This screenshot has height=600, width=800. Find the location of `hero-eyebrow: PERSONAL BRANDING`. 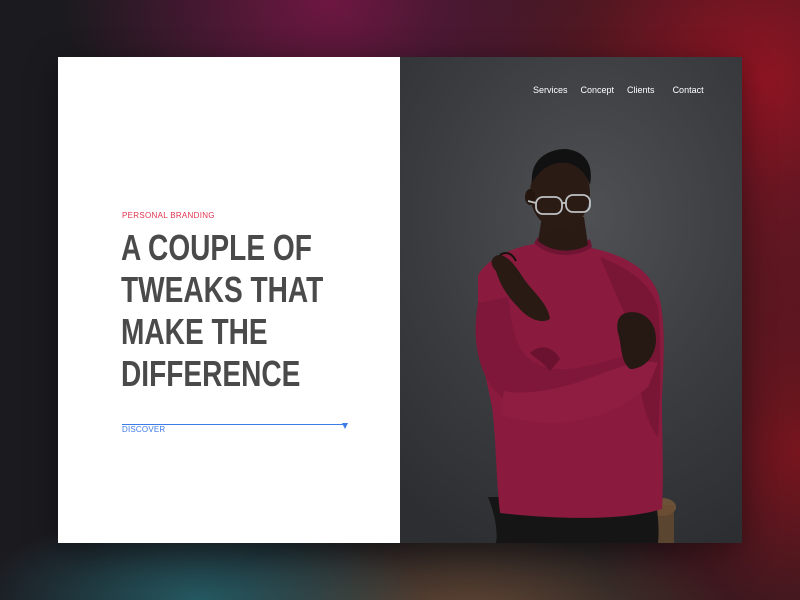

hero-eyebrow: PERSONAL BRANDING is located at coordinates (168, 215).